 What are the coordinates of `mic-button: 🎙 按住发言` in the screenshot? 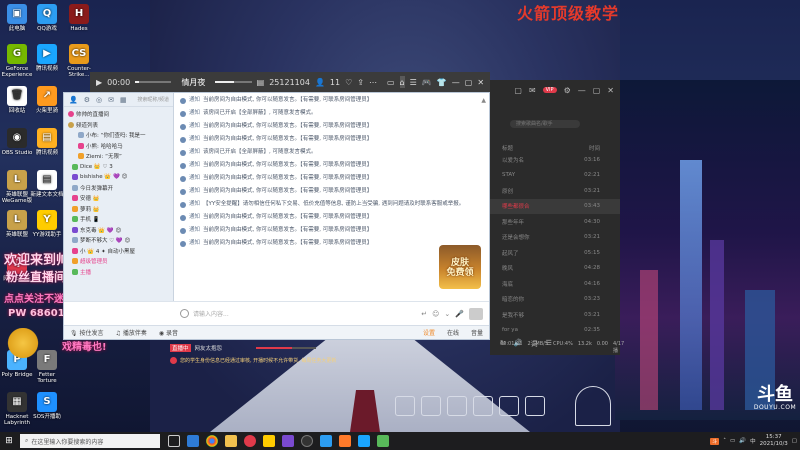 It's located at (87, 332).